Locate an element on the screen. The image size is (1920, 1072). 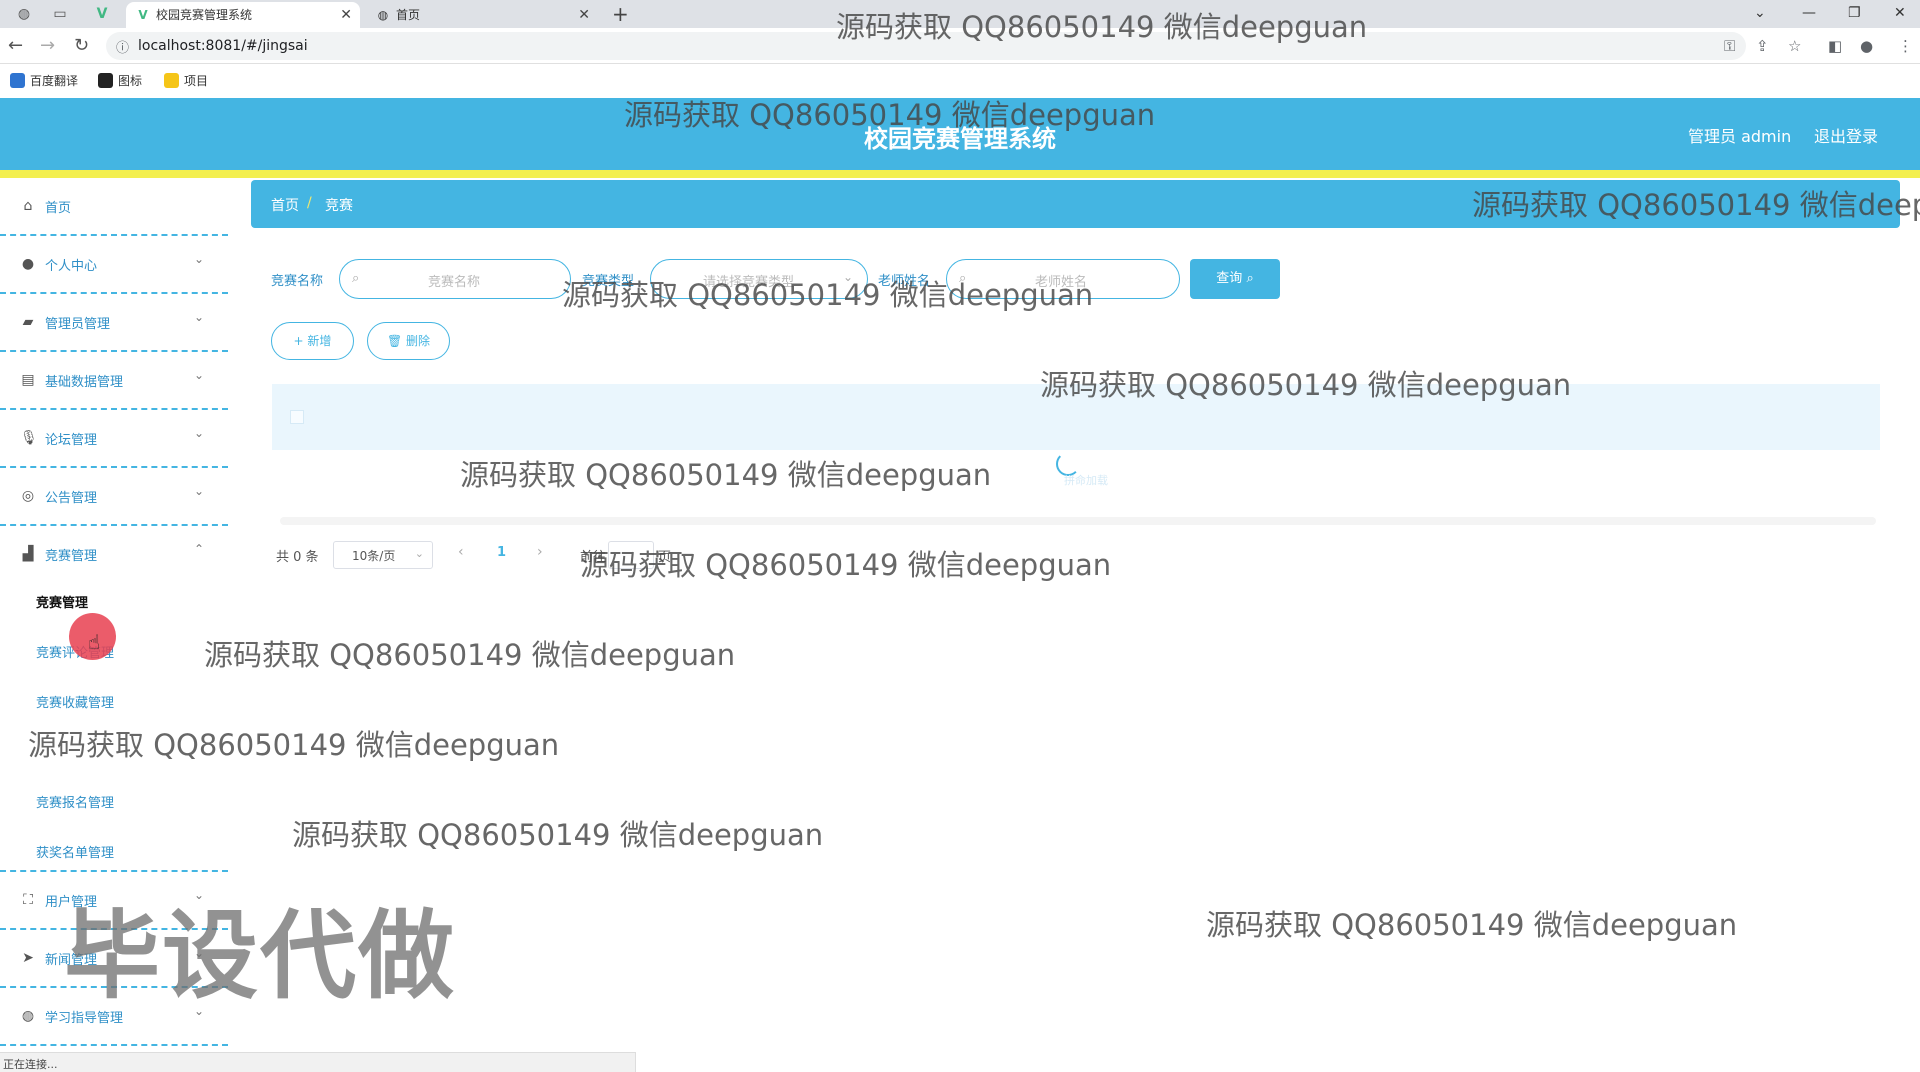
add-button: + 新增 is located at coordinates (312, 341).